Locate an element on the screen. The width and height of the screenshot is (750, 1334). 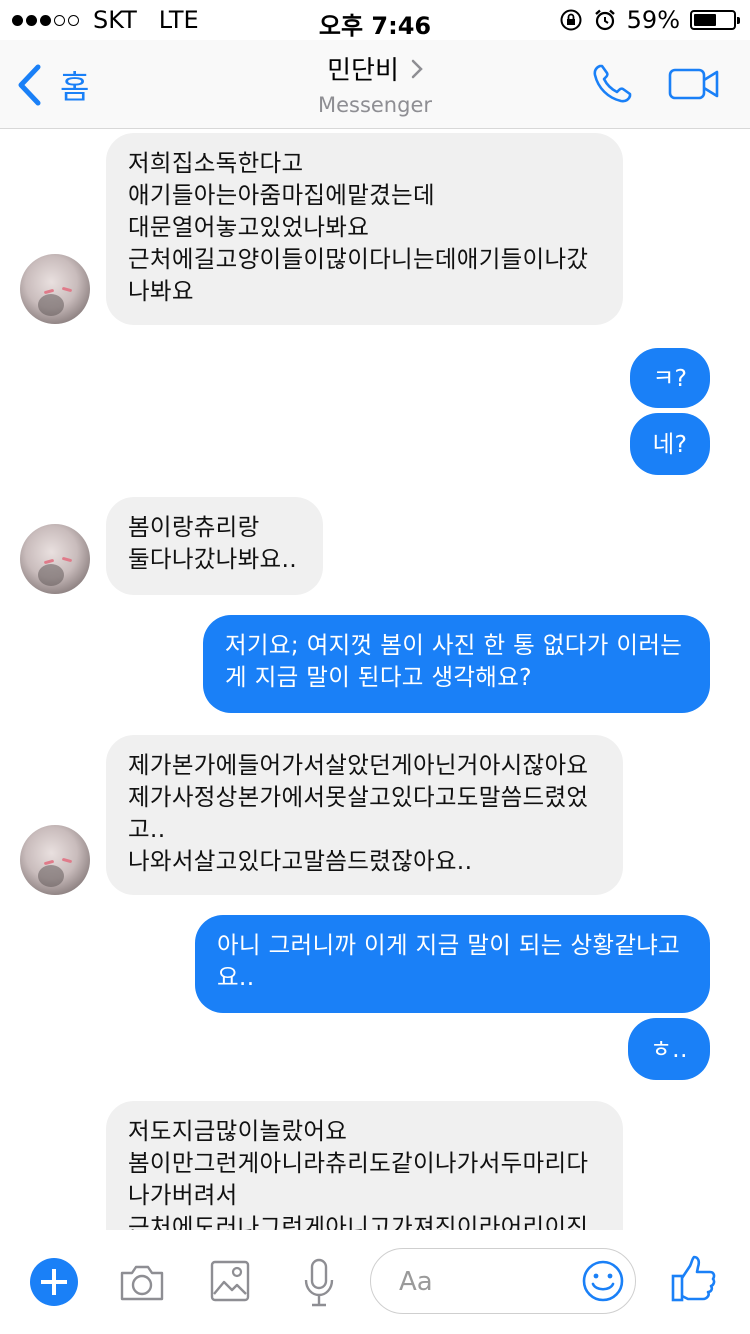
nav-bar: 홈 민단비 Messenger is located at coordinates (375, 84).